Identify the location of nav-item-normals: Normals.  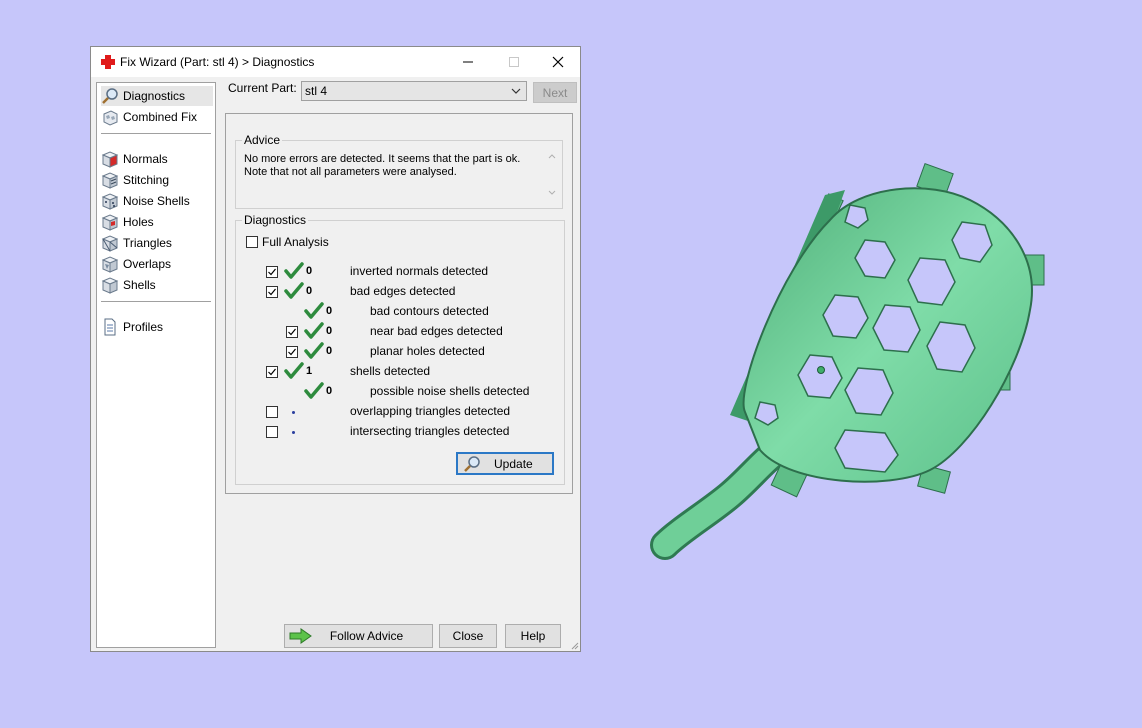
(157, 159).